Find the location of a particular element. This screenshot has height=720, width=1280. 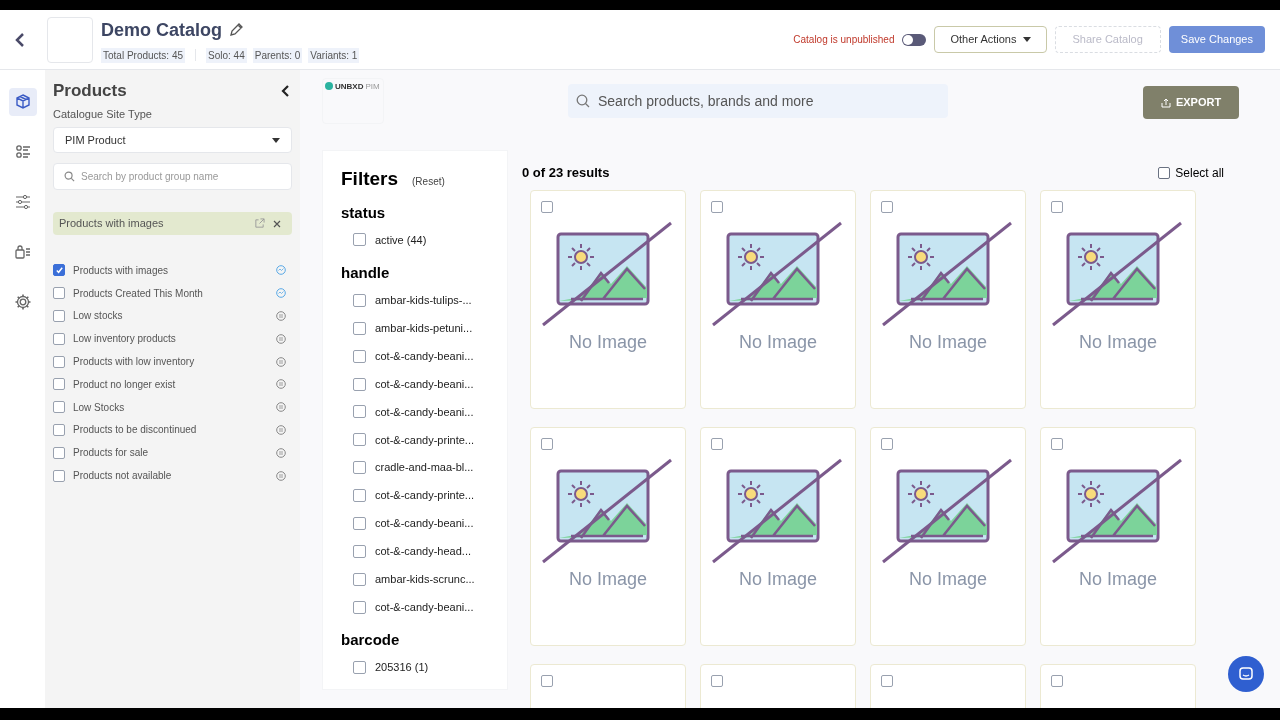

catalog-thumbnail is located at coordinates (70, 39).